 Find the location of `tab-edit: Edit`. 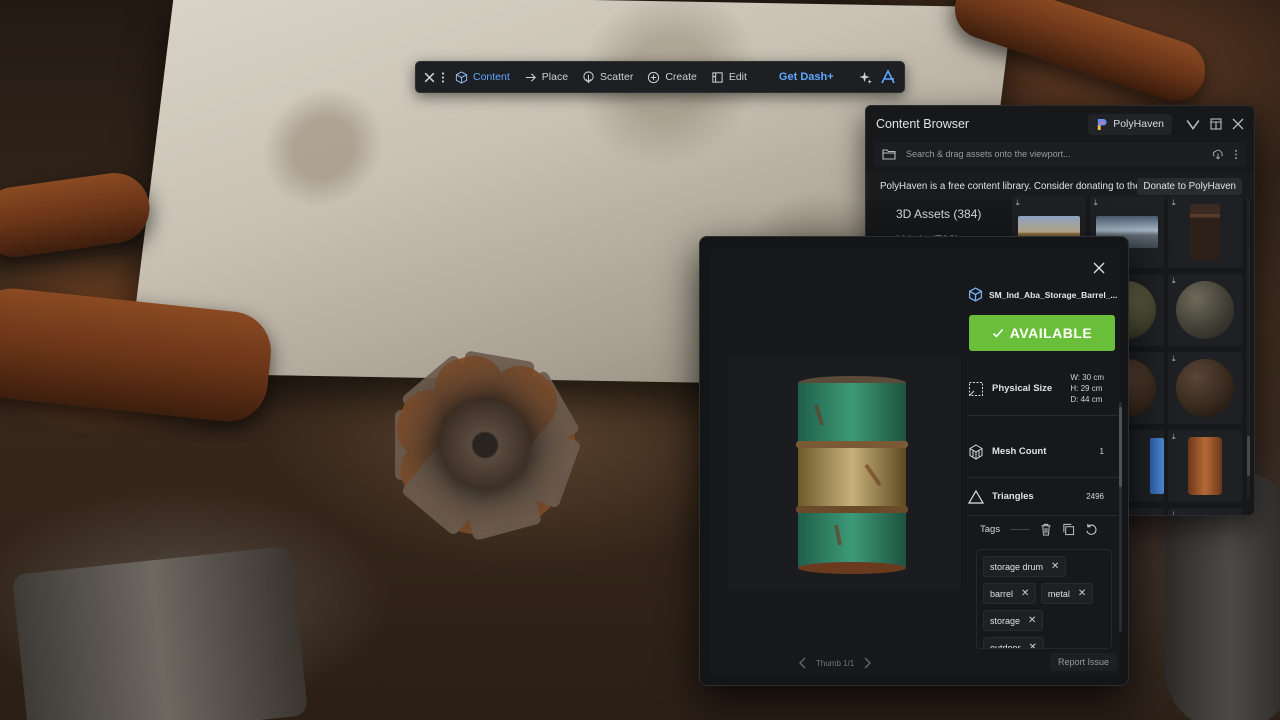

tab-edit: Edit is located at coordinates (729, 77).